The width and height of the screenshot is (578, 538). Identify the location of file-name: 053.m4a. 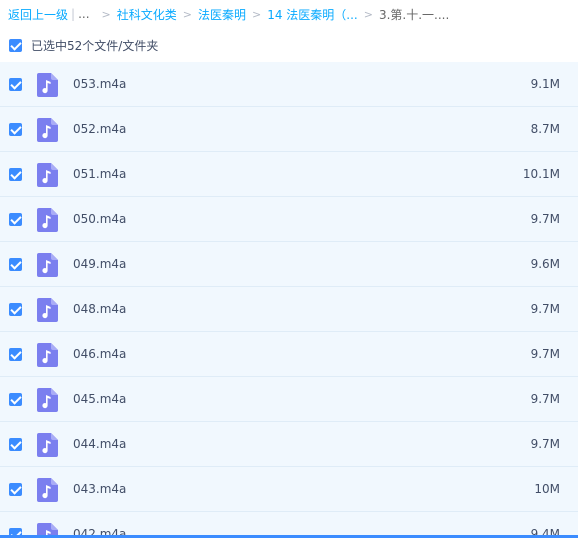
(99, 84).